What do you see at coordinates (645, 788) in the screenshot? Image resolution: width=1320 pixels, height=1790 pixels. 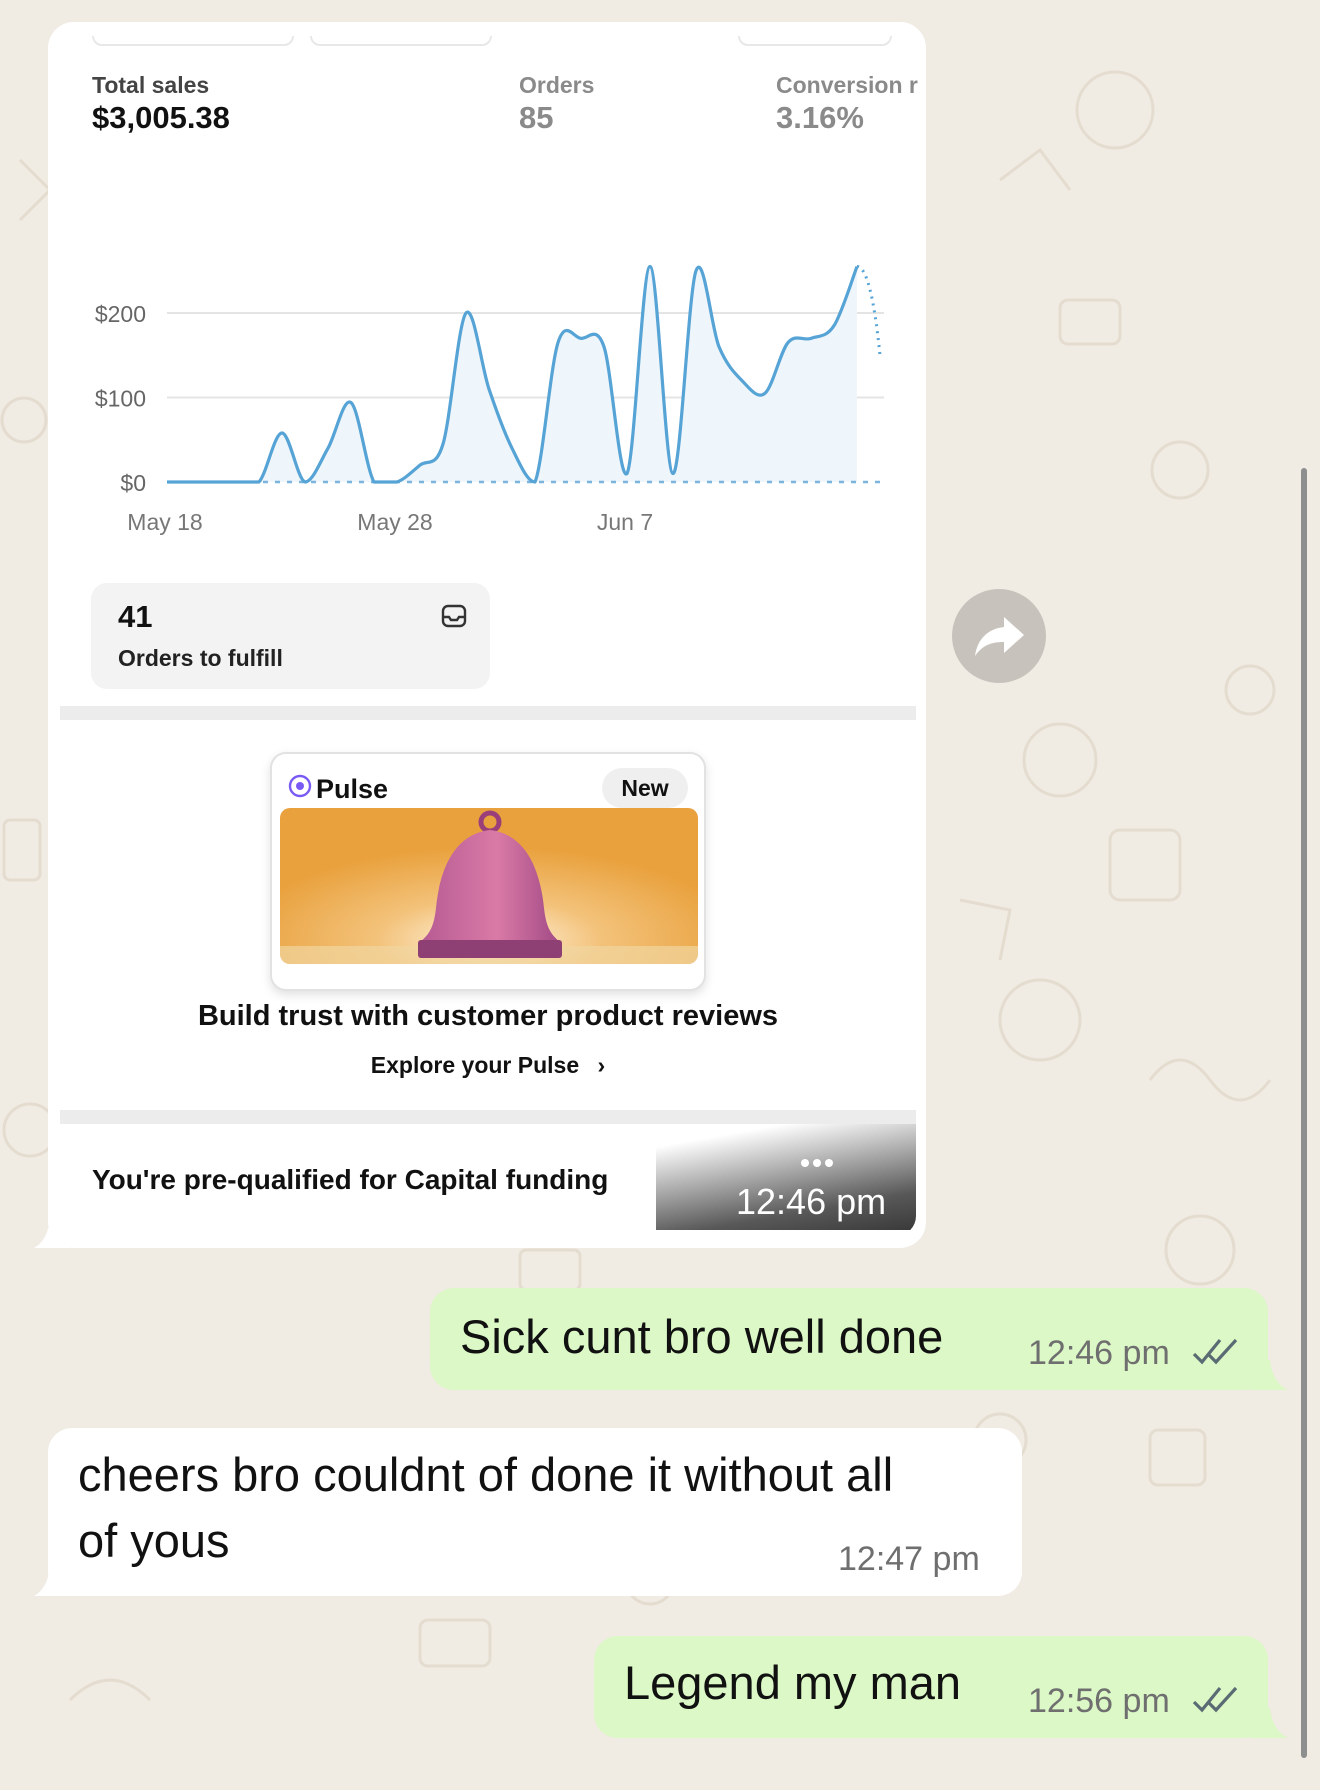 I see `new-badge: New` at bounding box center [645, 788].